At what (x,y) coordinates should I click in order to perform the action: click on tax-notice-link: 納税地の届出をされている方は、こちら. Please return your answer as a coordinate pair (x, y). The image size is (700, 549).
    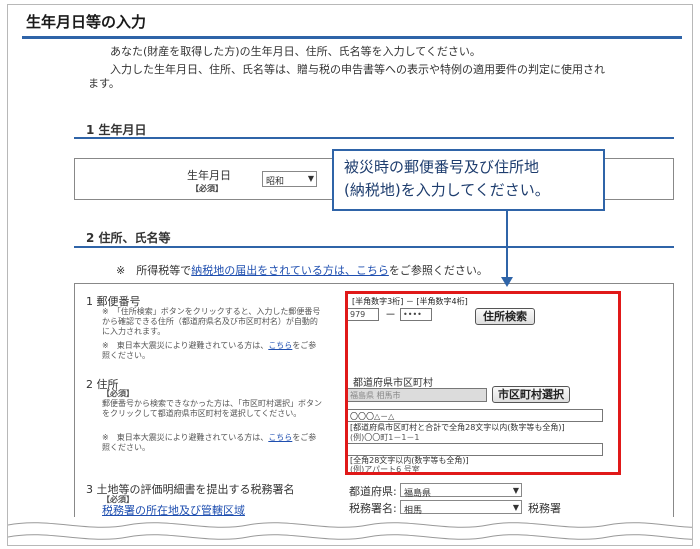
    Looking at the image, I should click on (290, 270).